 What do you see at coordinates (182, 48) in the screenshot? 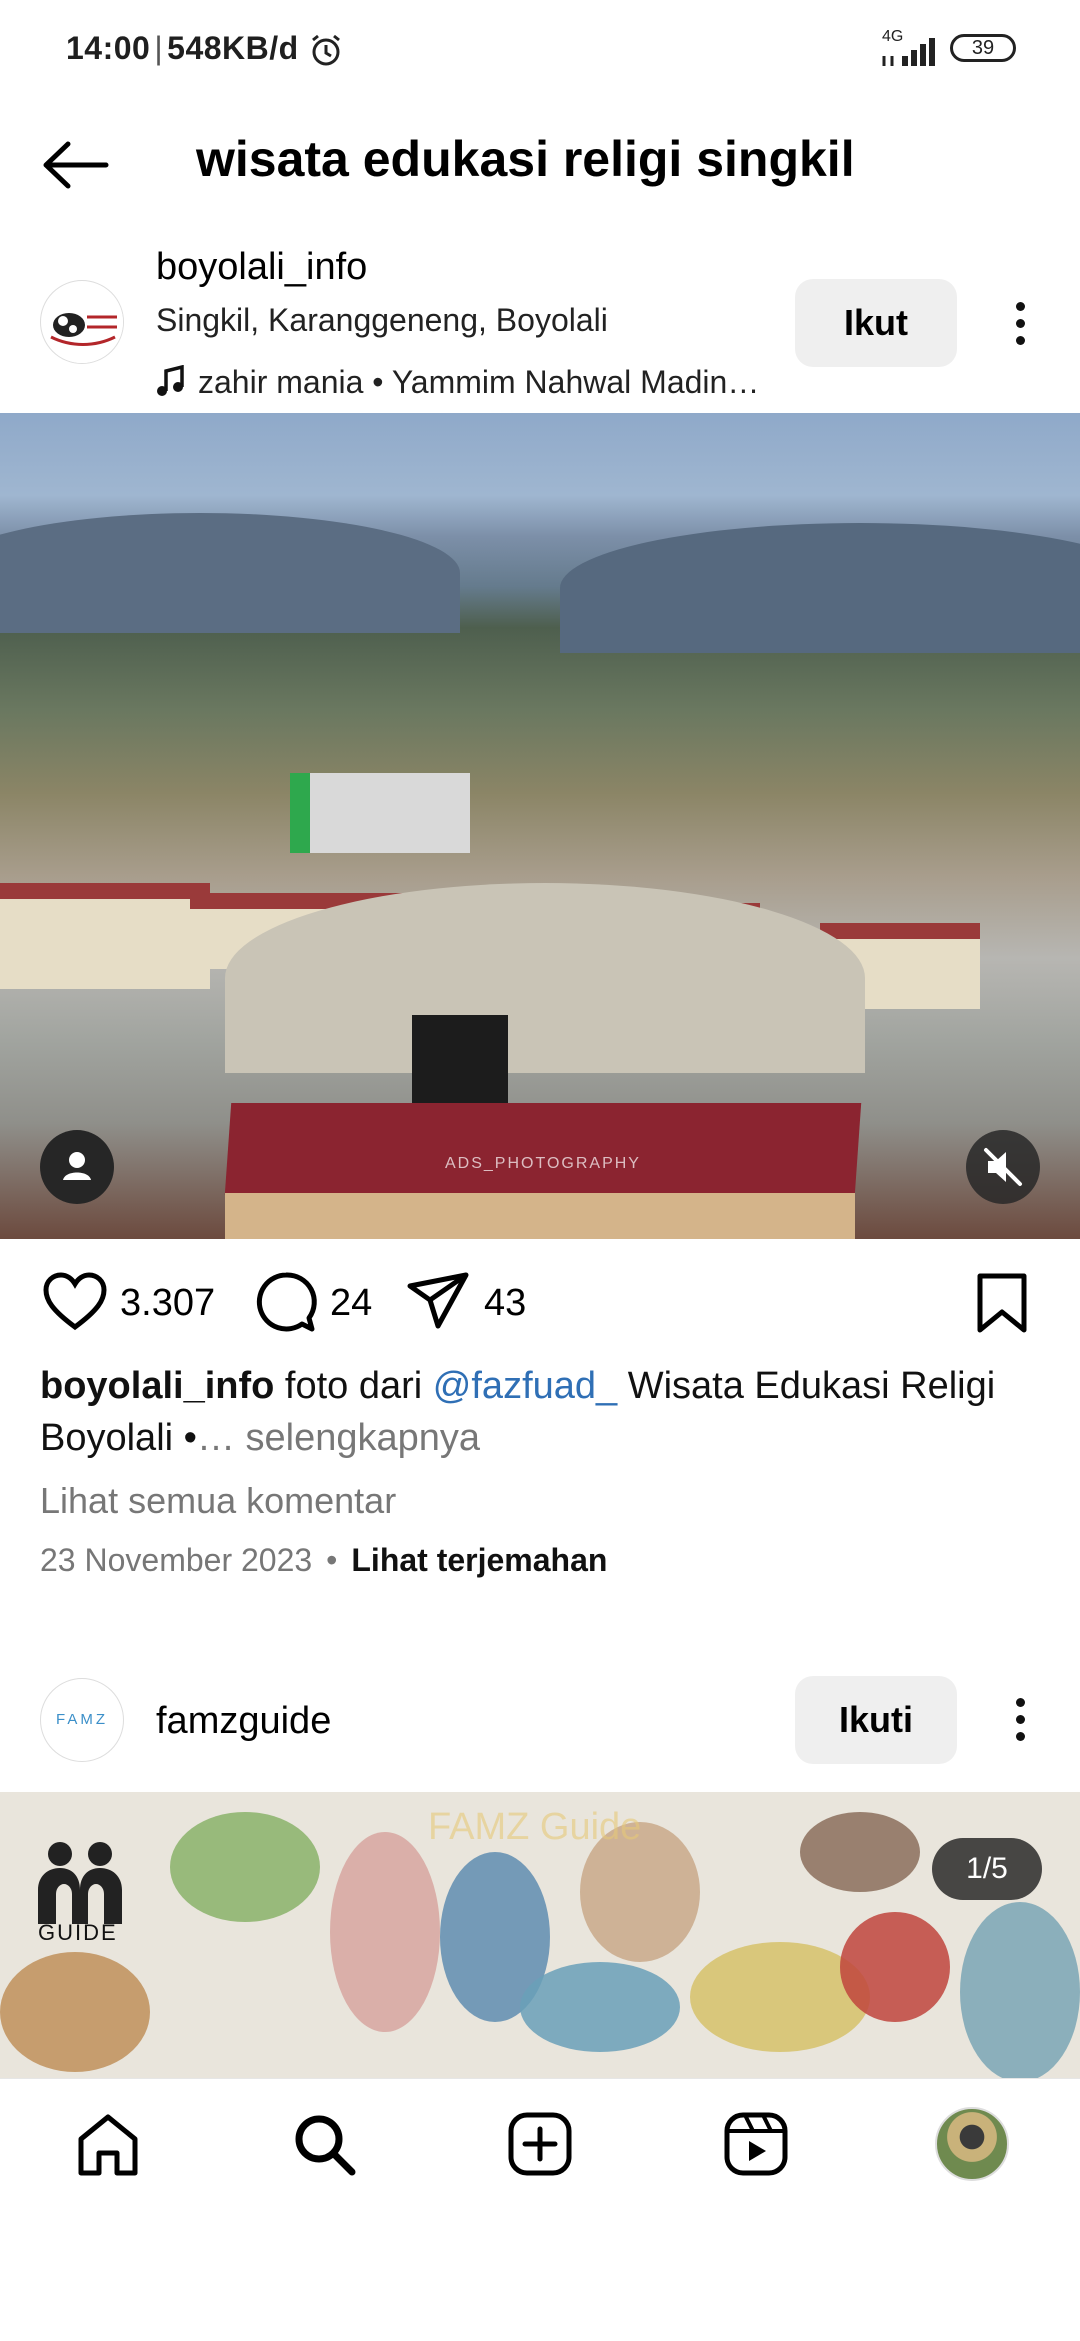
I see `status-time: 14:00 | 548KB/d` at bounding box center [182, 48].